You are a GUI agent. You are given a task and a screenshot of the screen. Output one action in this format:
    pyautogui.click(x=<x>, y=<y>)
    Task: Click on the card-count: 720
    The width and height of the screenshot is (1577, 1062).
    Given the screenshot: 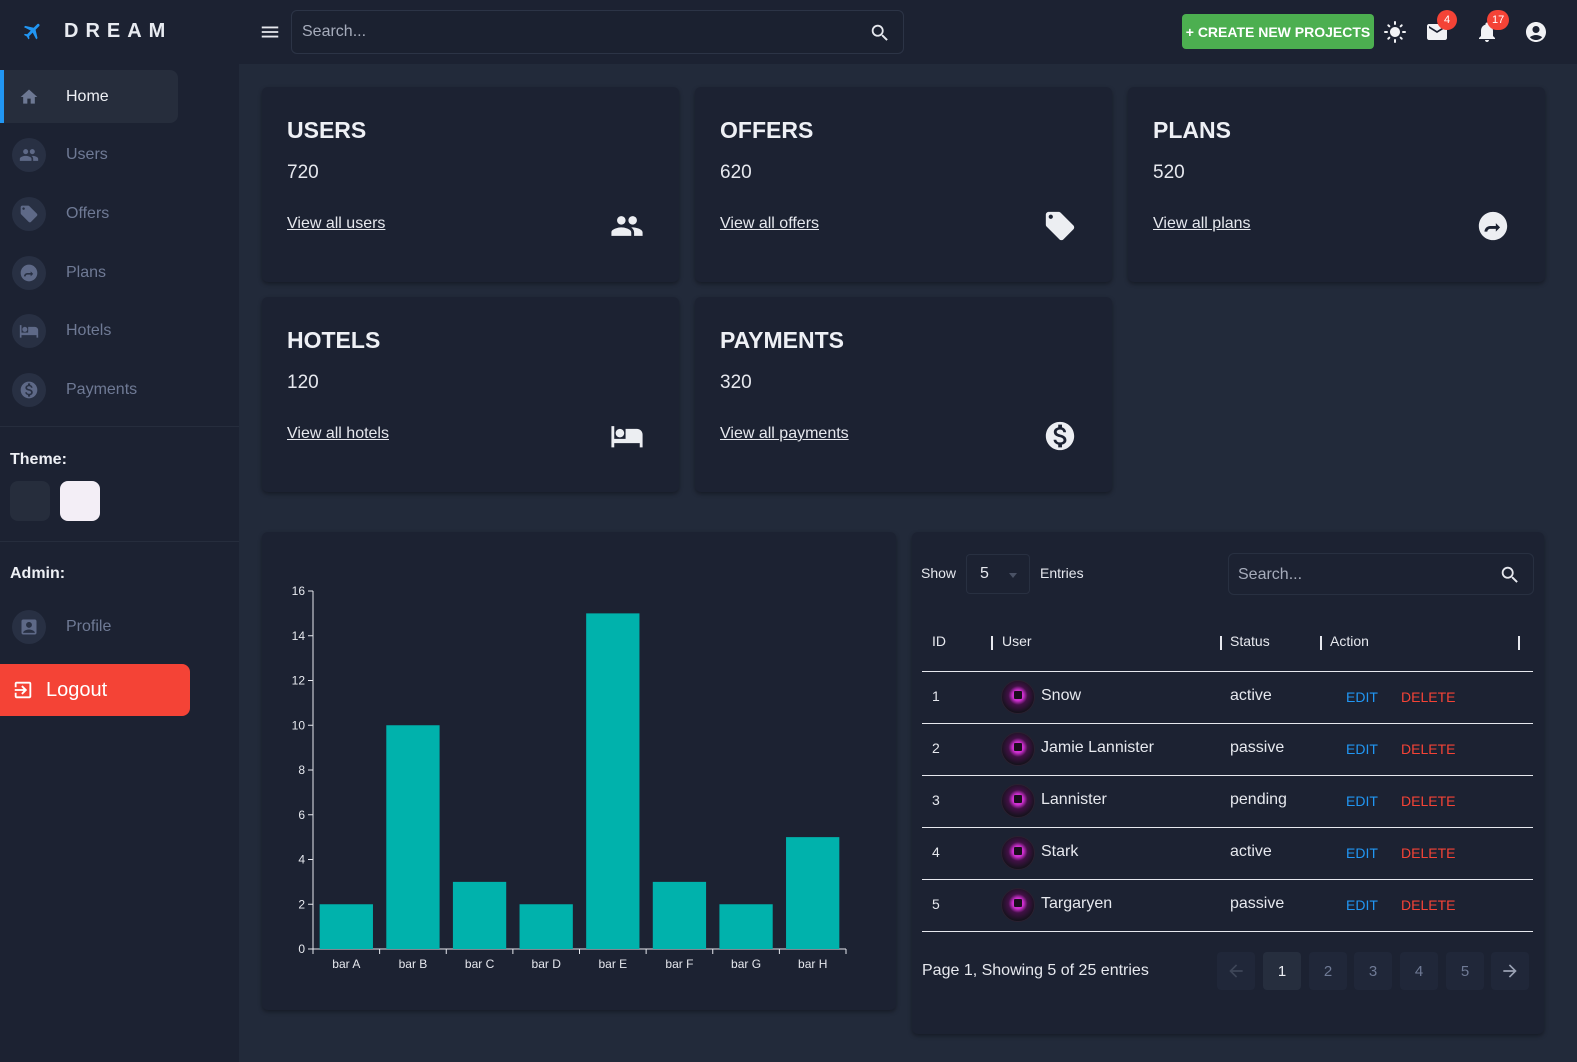 What is the action you would take?
    pyautogui.click(x=303, y=172)
    